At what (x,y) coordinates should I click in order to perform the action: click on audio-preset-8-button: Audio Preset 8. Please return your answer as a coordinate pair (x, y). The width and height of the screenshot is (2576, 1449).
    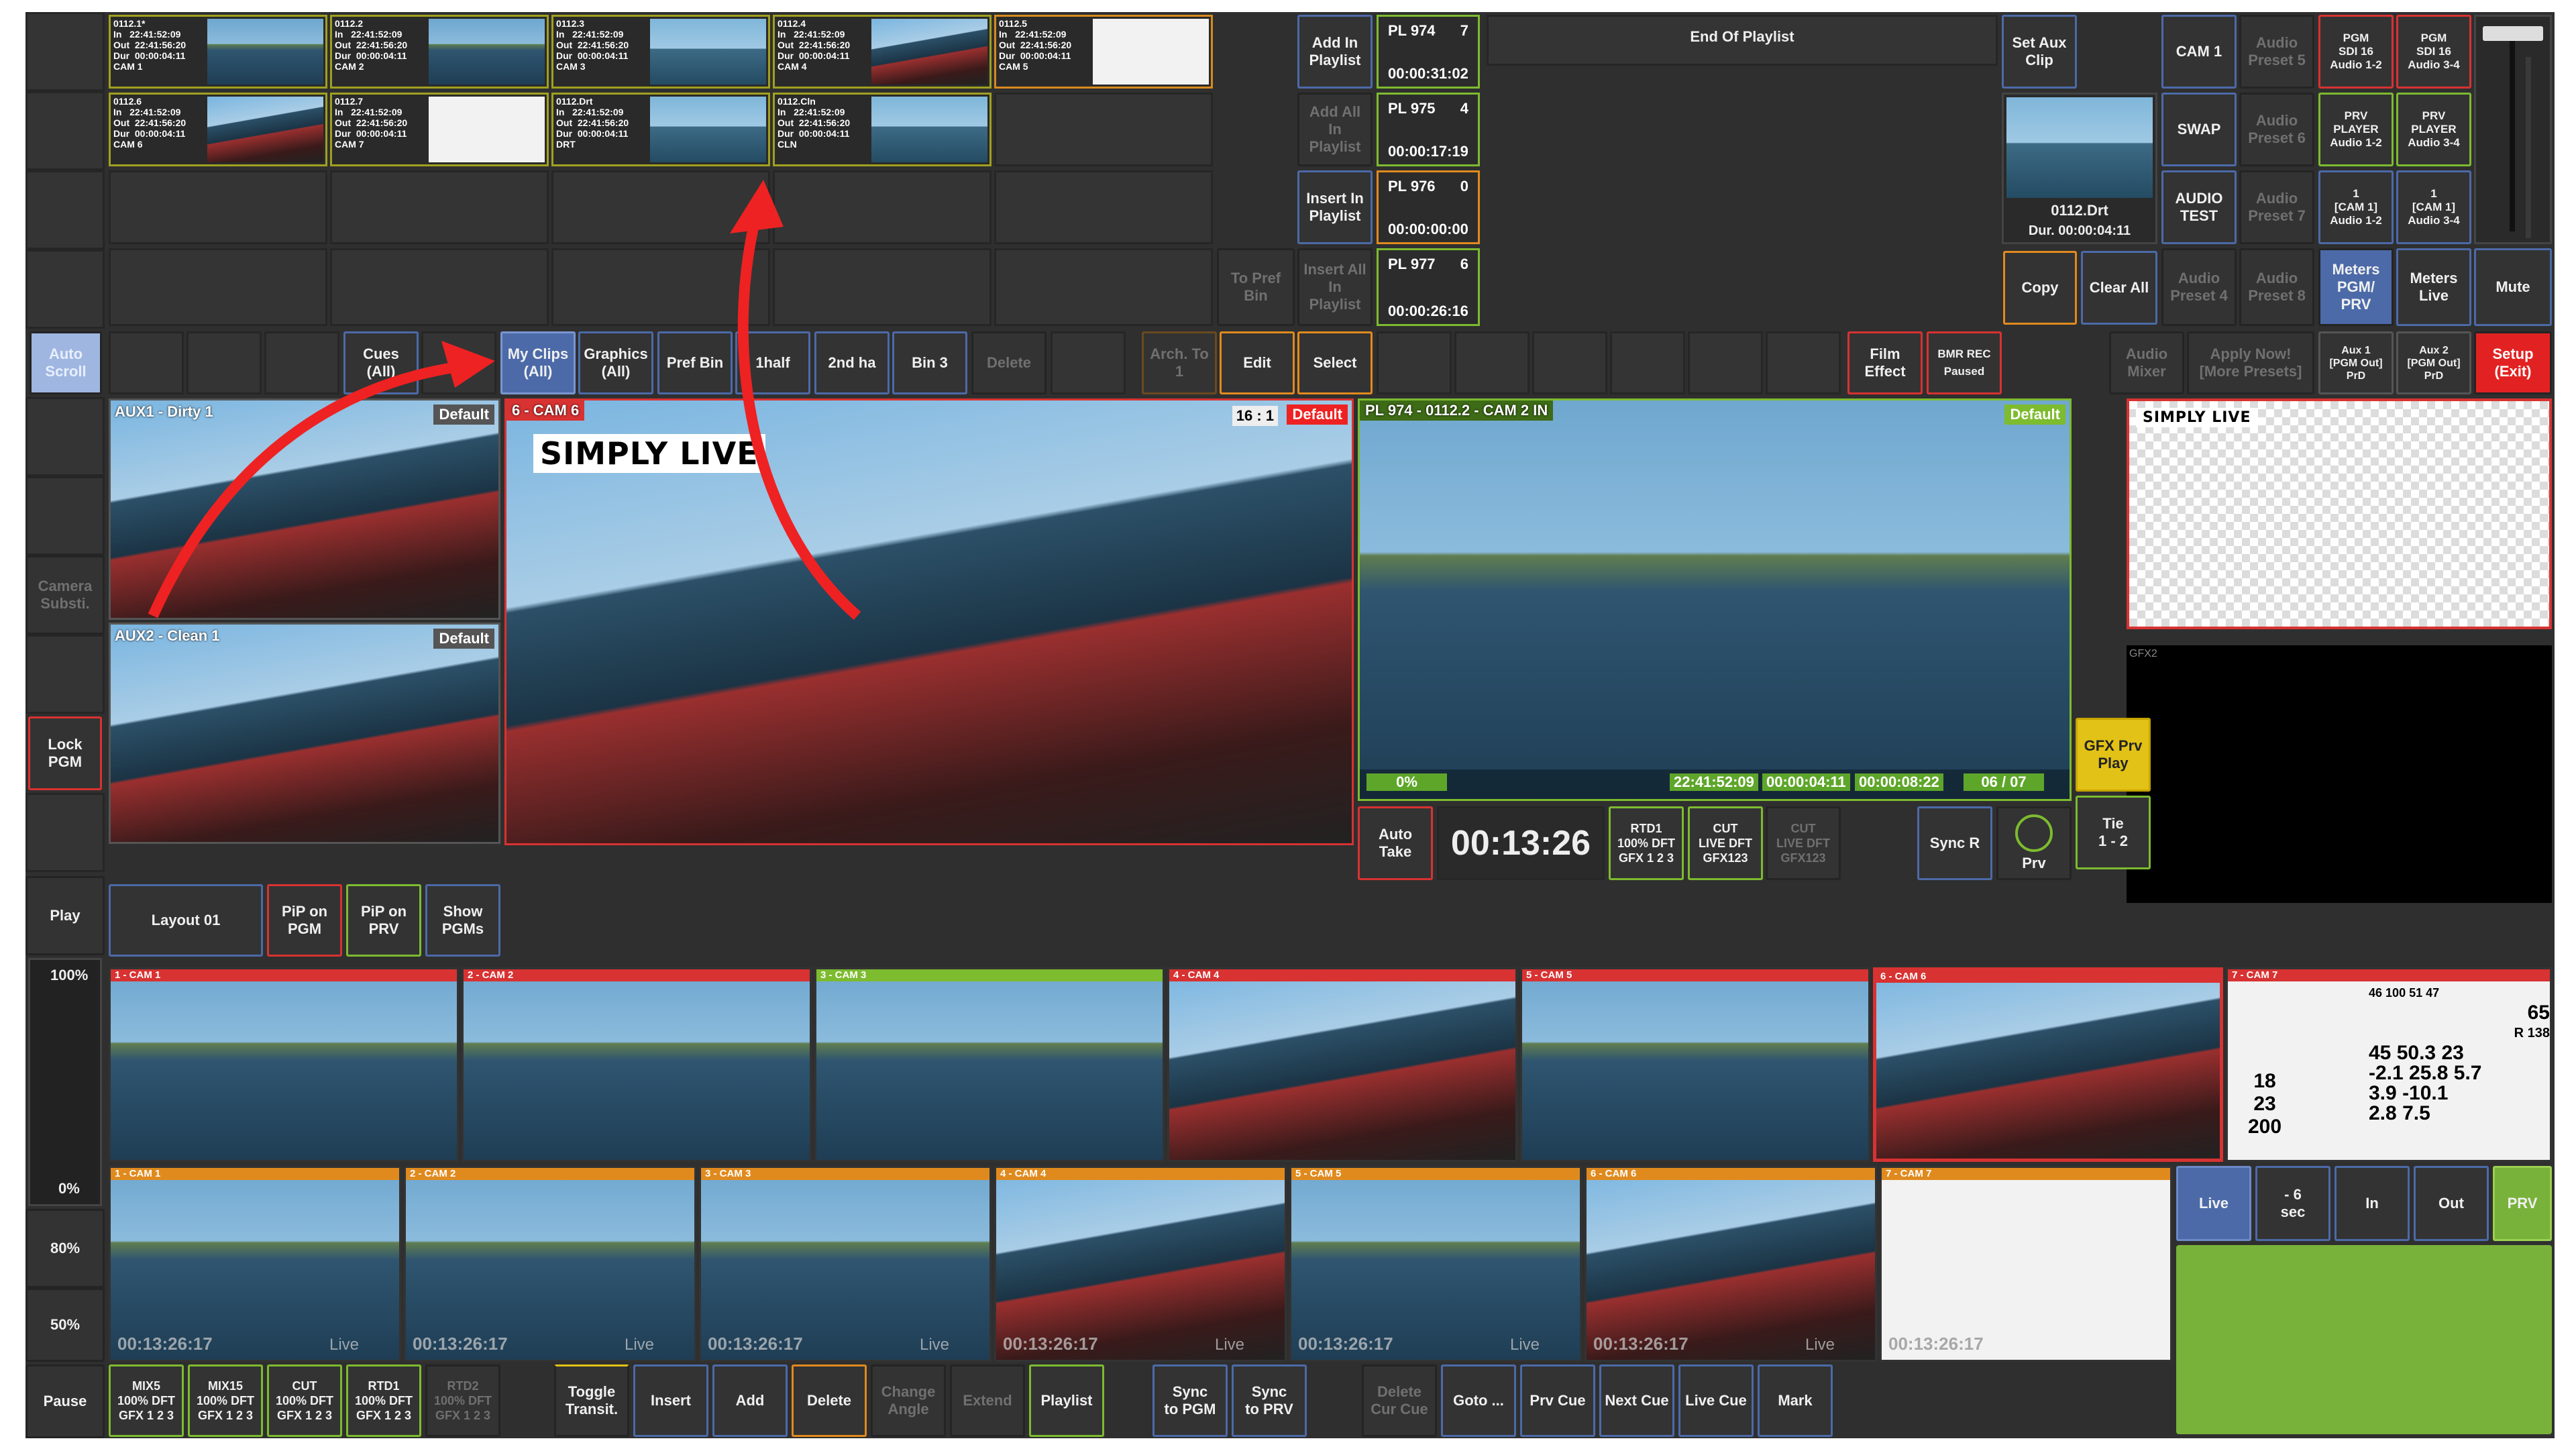
    Looking at the image, I should click on (2276, 287).